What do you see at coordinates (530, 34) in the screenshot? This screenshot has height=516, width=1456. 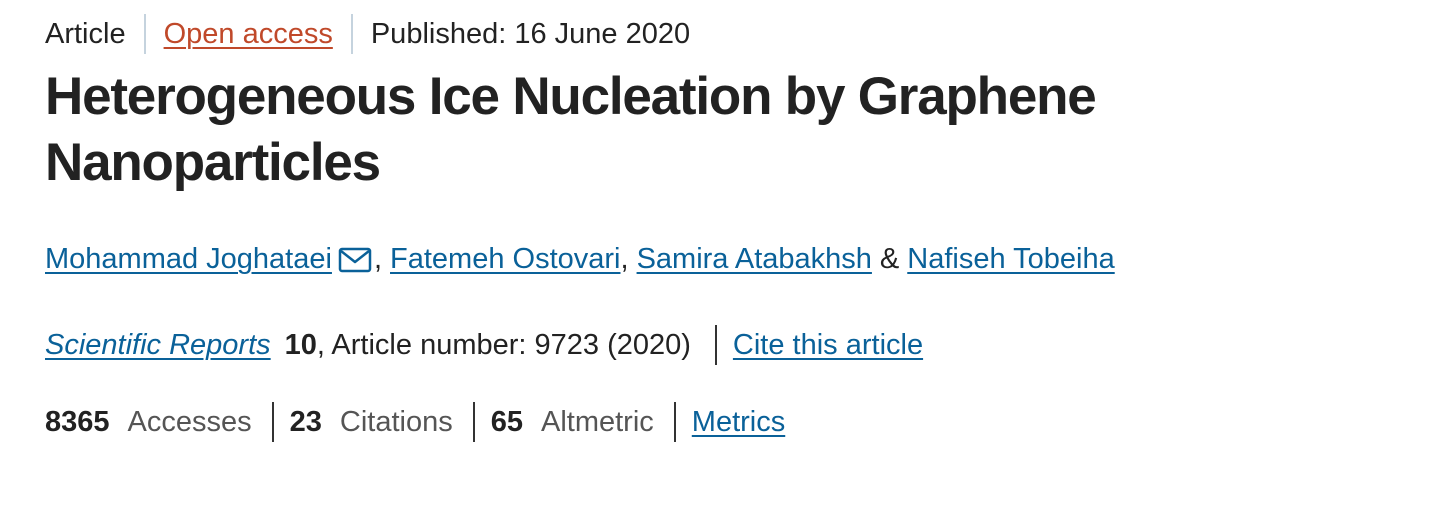 I see `published-date: Published: 16 June 2020` at bounding box center [530, 34].